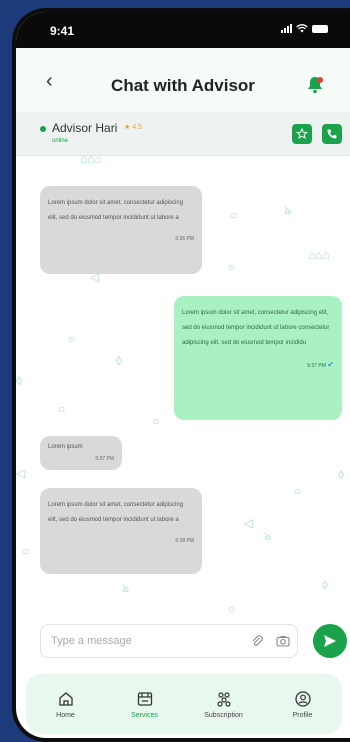  I want to click on star-icon, so click(302, 134).